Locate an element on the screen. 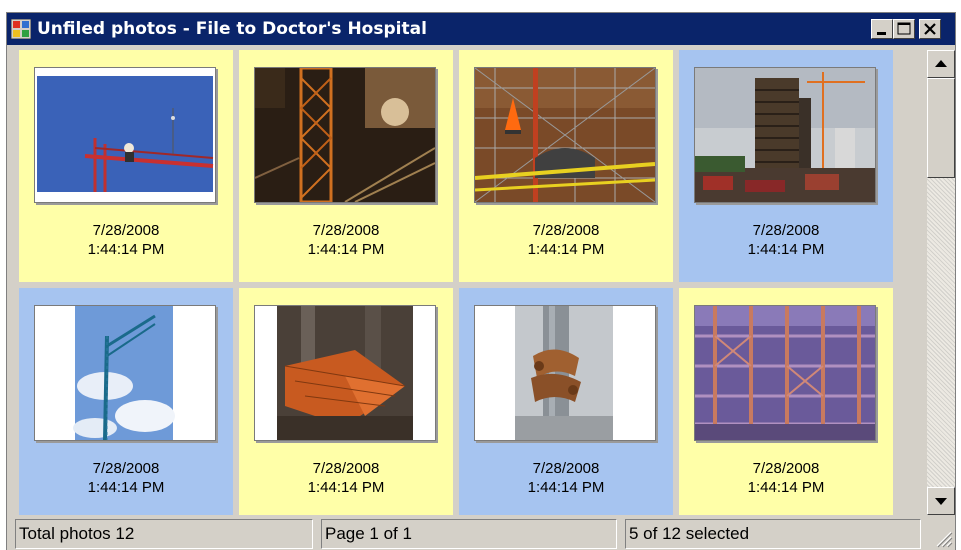  scroll-down-button is located at coordinates (941, 501).